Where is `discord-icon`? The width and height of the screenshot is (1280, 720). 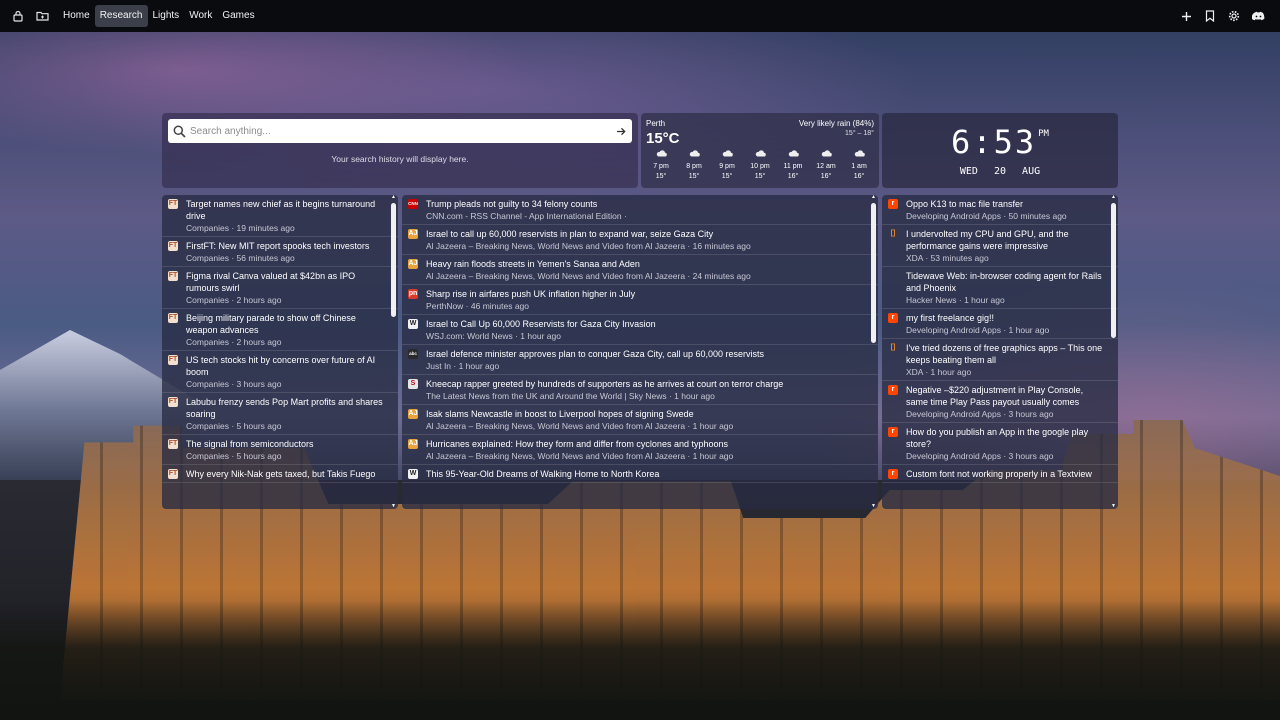 discord-icon is located at coordinates (1258, 16).